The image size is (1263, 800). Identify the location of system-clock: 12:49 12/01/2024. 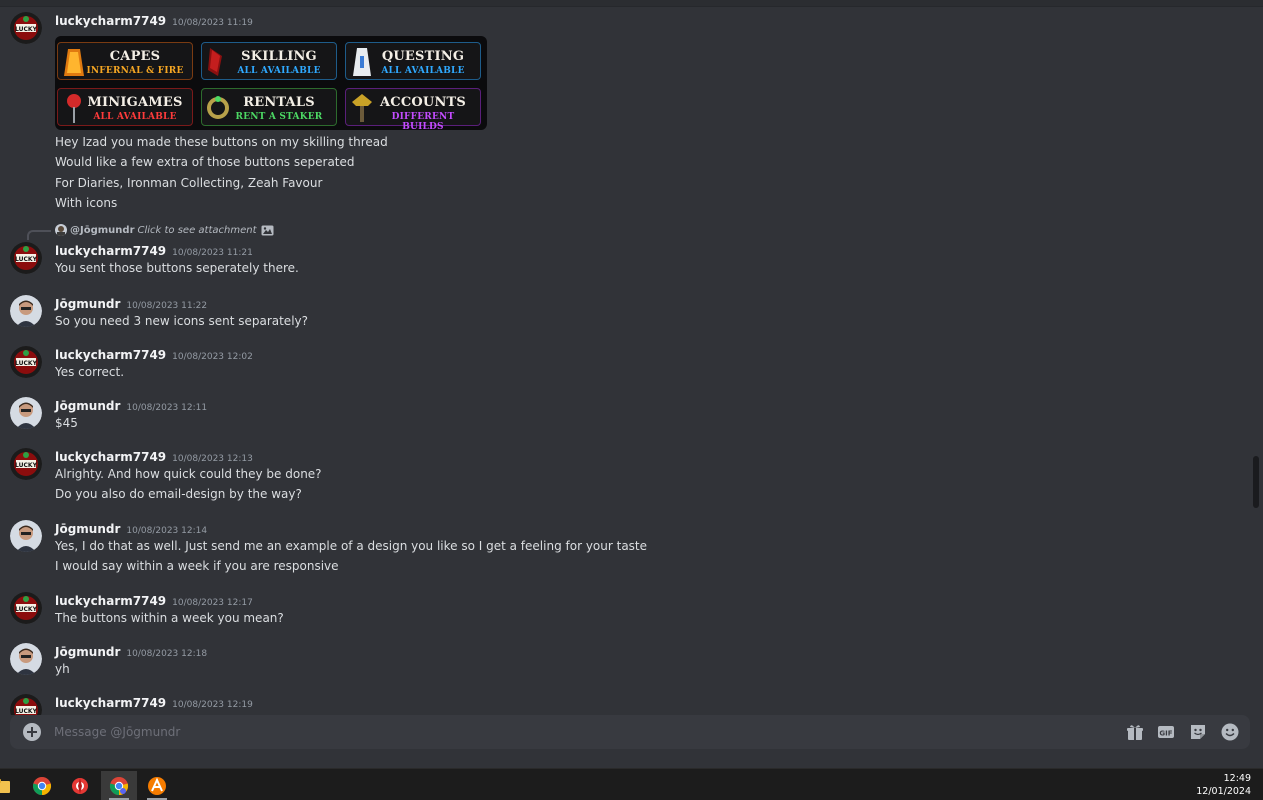
(1223, 785).